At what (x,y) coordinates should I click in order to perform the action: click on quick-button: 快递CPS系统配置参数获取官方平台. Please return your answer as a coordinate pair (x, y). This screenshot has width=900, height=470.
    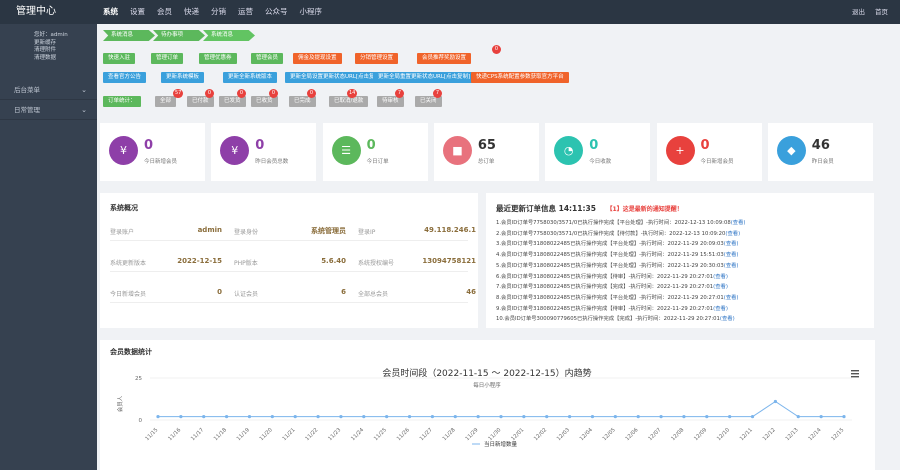
    Looking at the image, I should click on (520, 77).